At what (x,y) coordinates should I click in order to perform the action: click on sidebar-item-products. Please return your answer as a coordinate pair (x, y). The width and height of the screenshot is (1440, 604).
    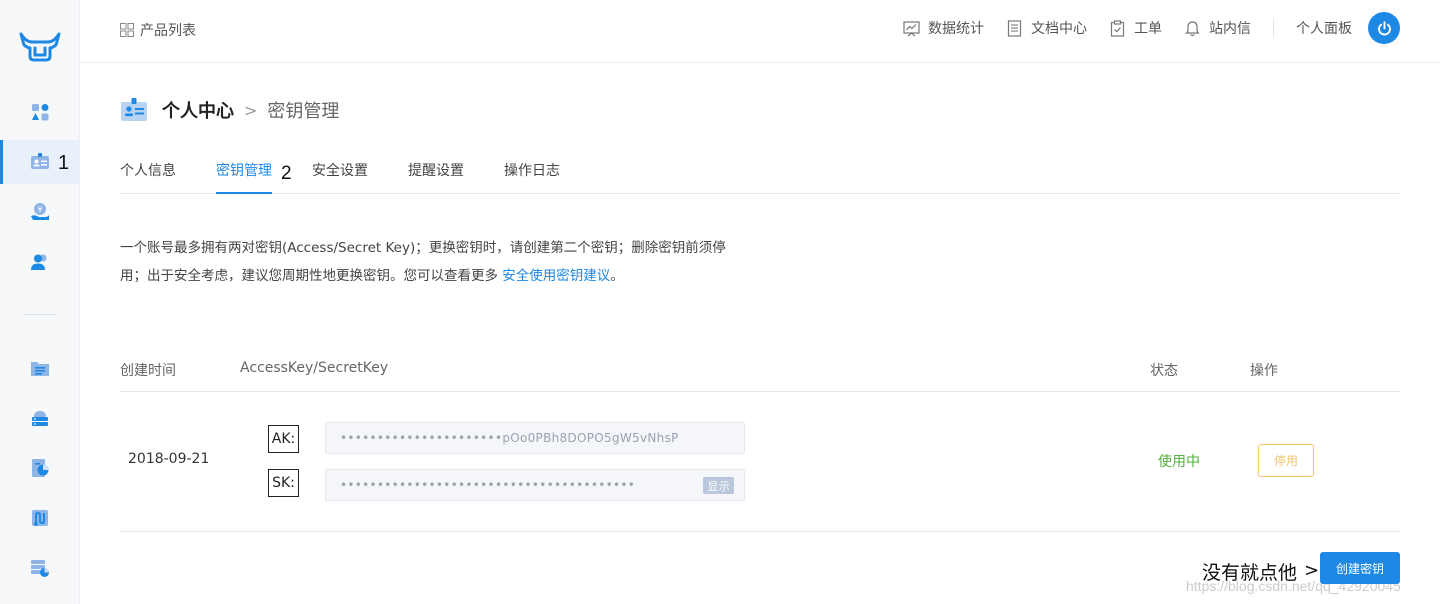
    Looking at the image, I should click on (40, 112).